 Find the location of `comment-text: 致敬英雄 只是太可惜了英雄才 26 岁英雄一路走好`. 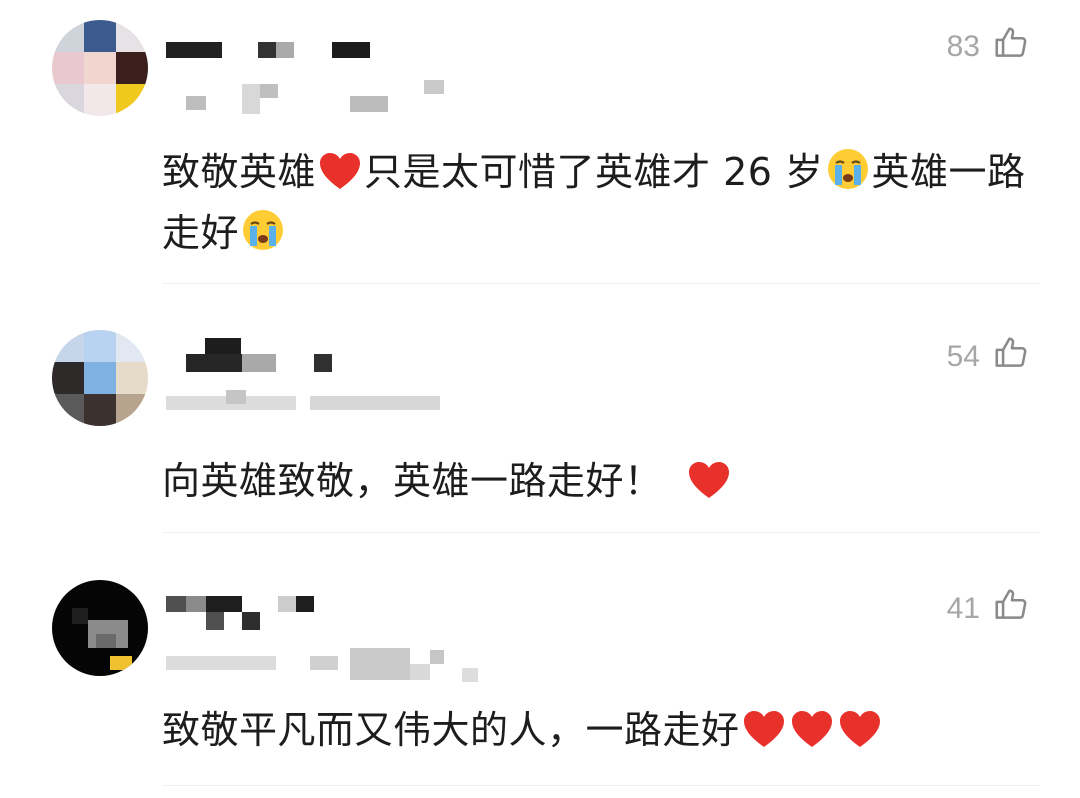

comment-text: 致敬英雄 只是太可惜了英雄才 26 岁英雄一路走好 is located at coordinates (604, 206).